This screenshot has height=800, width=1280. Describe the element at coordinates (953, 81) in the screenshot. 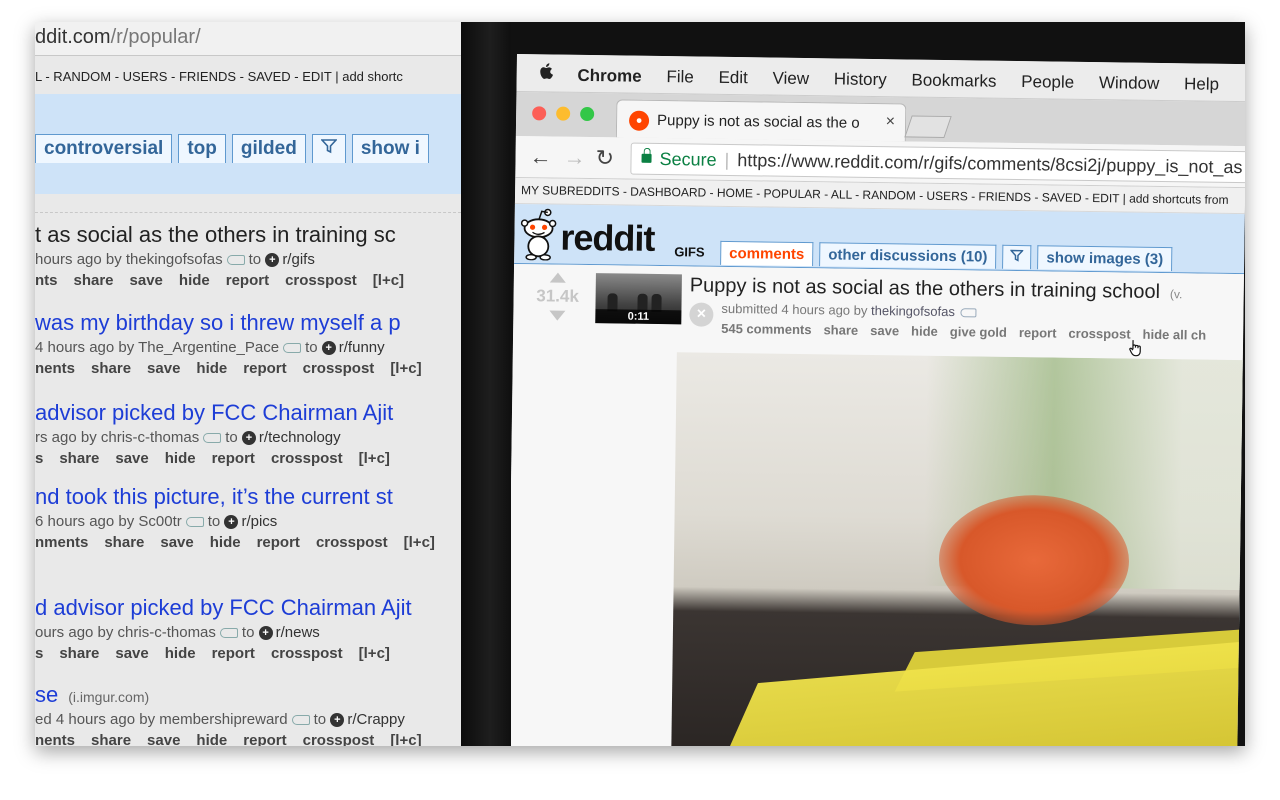

I see `menu-bookmarks: Bookmarks` at that location.